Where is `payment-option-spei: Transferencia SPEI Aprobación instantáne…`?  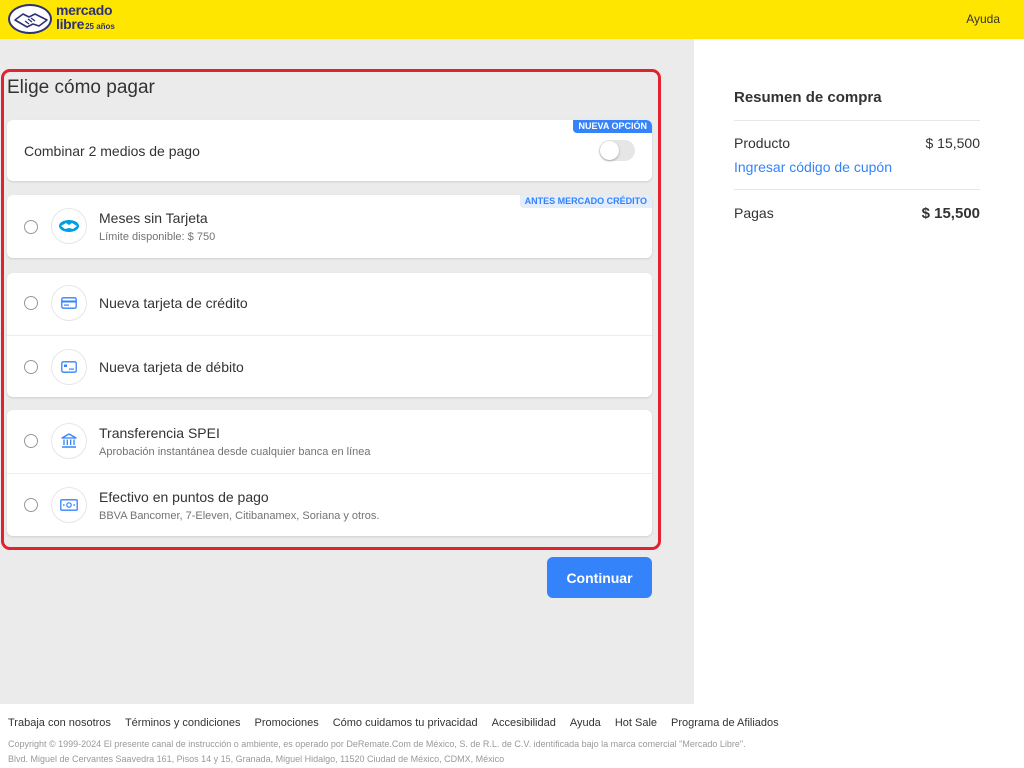 payment-option-spei: Transferencia SPEI Aprobación instantáne… is located at coordinates (329, 441).